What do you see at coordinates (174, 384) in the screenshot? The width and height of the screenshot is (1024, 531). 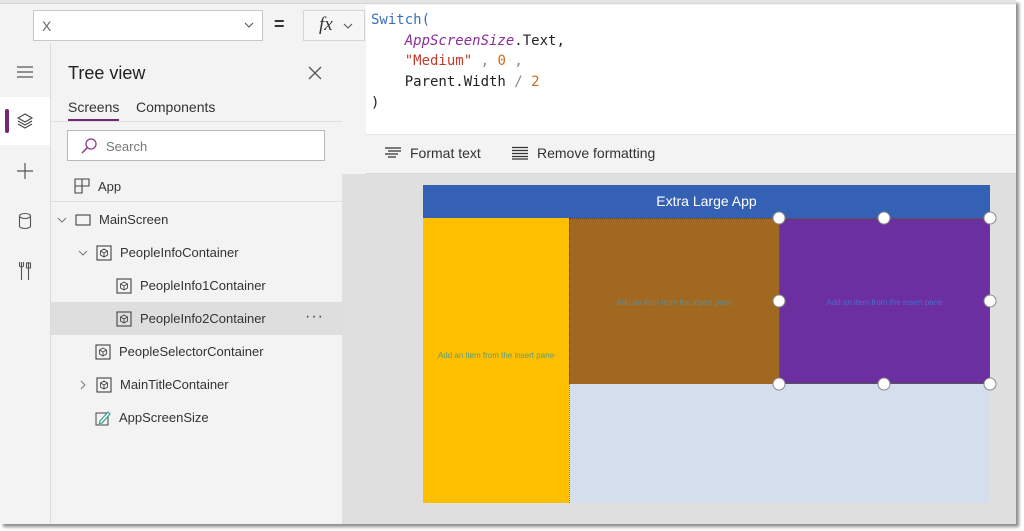 I see `tree-node-label: MainTitleContainer` at bounding box center [174, 384].